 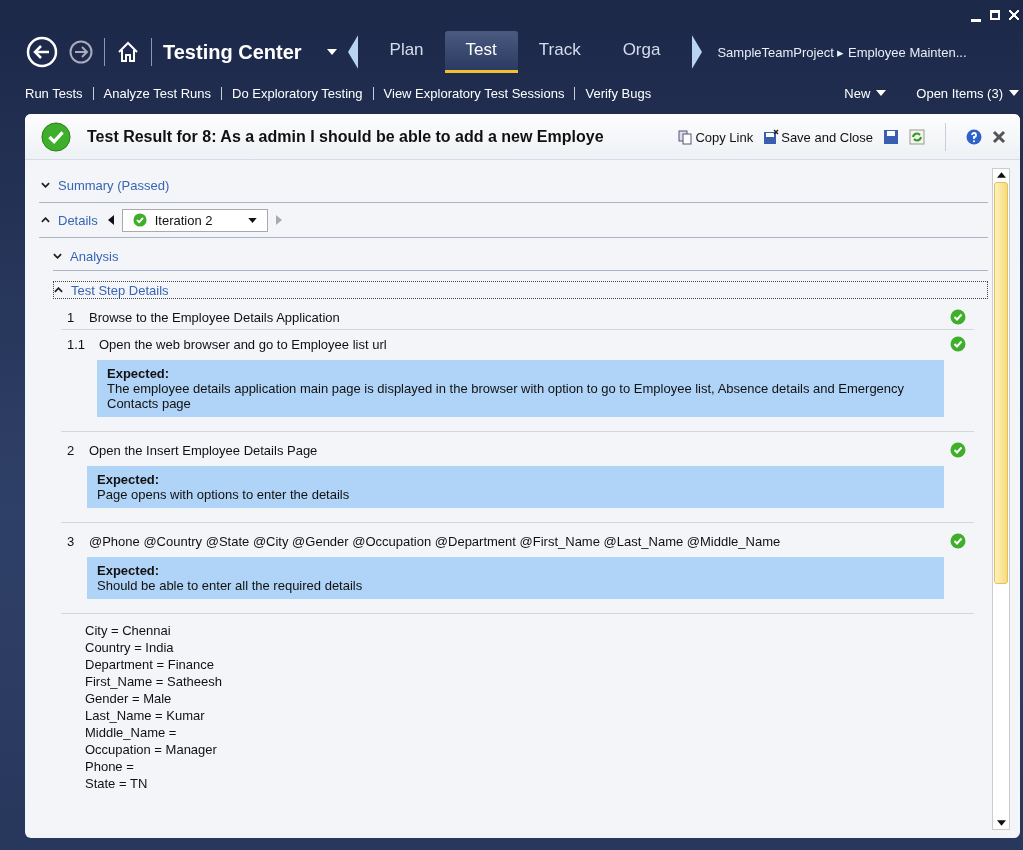 I want to click on toolbar-link: Run Tests, so click(x=54, y=93).